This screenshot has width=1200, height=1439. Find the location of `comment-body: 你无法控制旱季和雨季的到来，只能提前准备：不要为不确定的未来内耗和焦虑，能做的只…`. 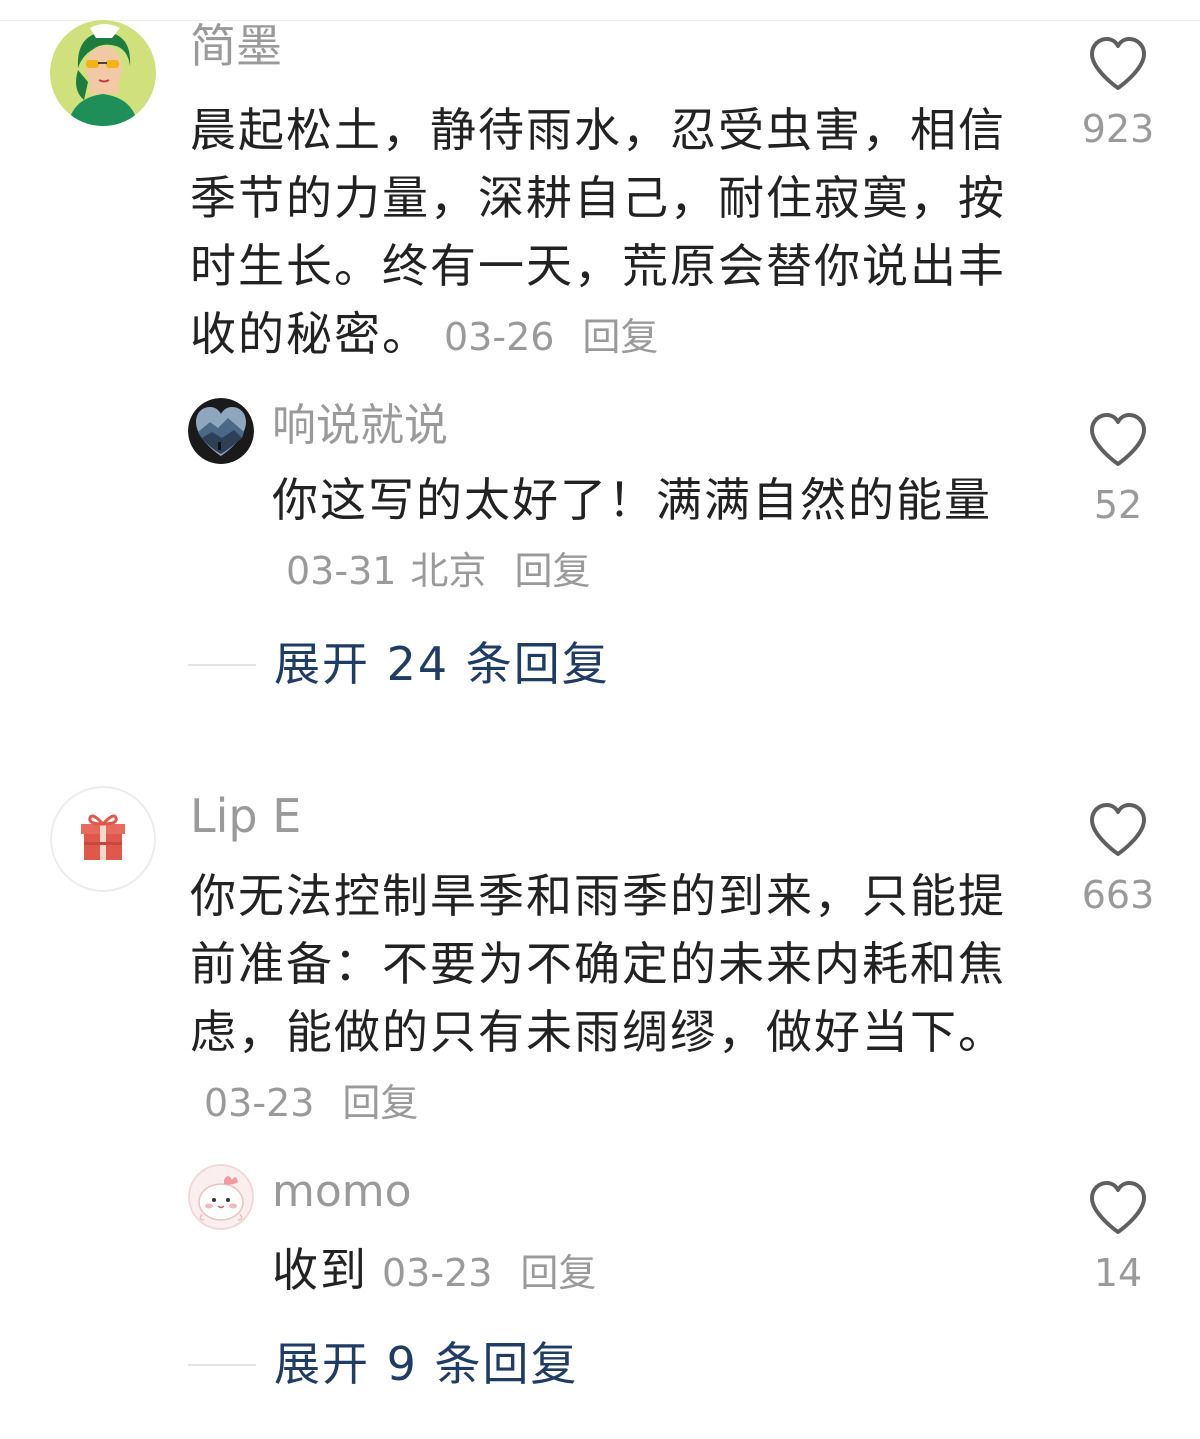

comment-body: 你无法控制旱季和雨季的到来，只能提前准备：不要为不确定的未来内耗和焦虑，能做的只… is located at coordinates (598, 964).